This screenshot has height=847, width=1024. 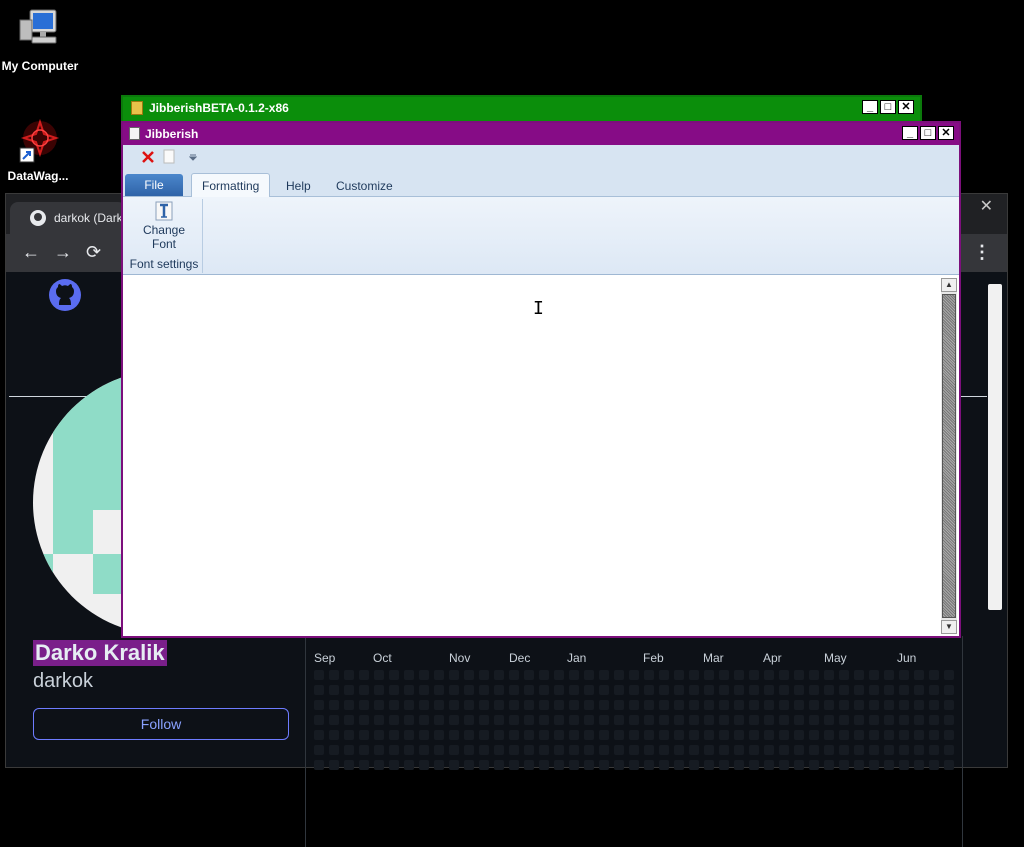 What do you see at coordinates (169, 156) in the screenshot?
I see `new-document-icon` at bounding box center [169, 156].